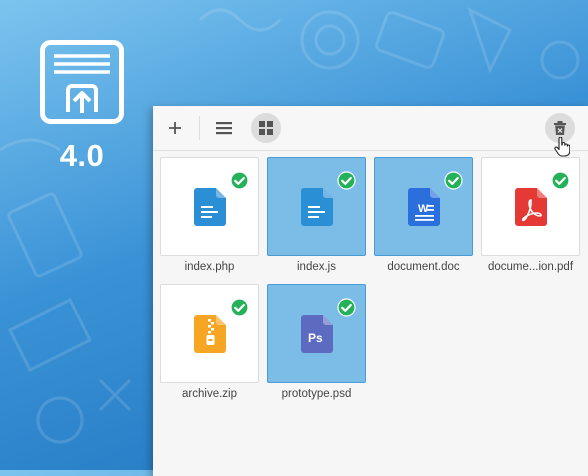 Image resolution: width=588 pixels, height=476 pixels. I want to click on file-name-label: archive.zip, so click(209, 394).